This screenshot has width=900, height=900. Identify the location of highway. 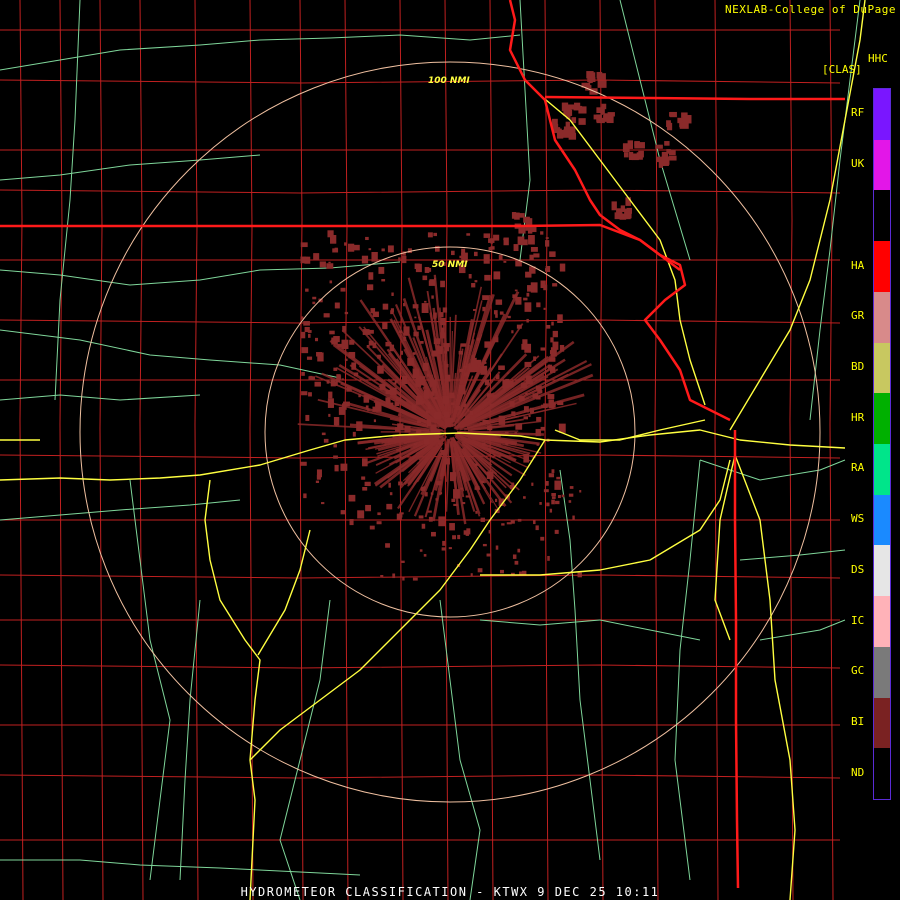
(630, 430).